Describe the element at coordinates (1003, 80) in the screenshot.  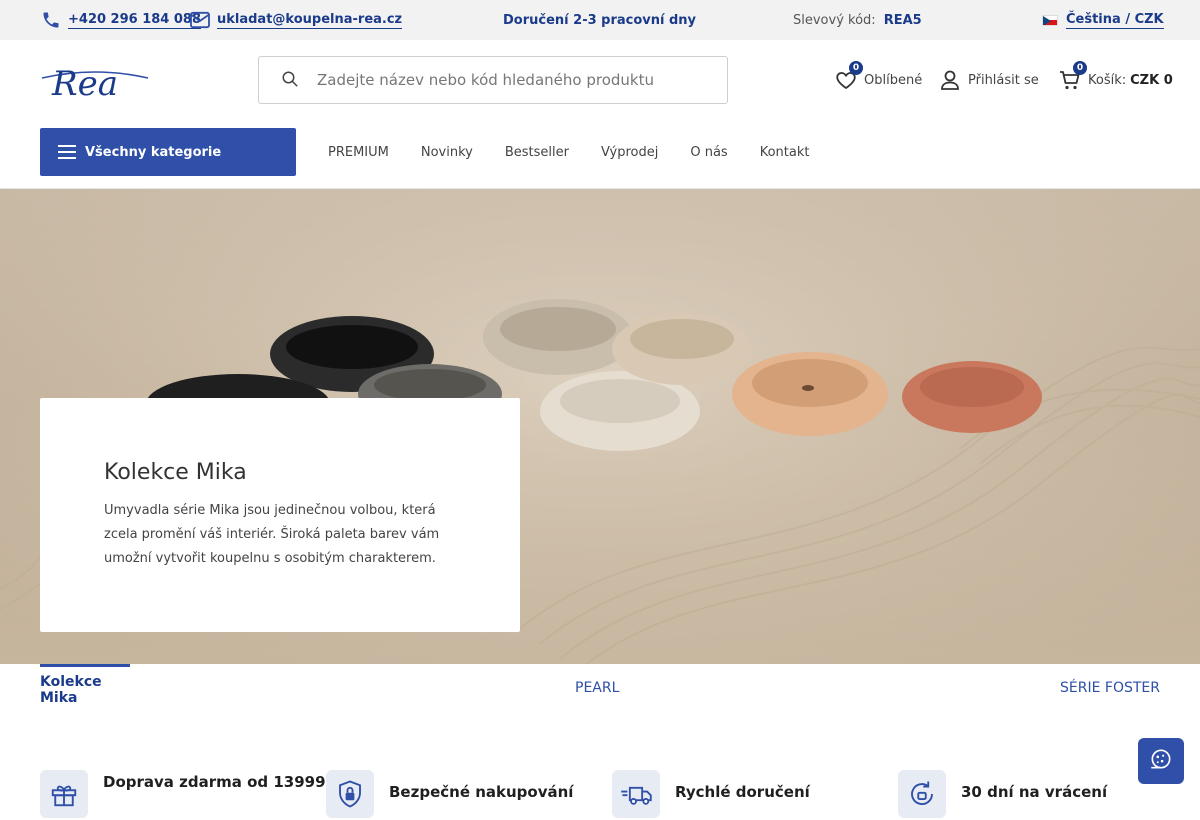
I see `login-label: Přihlásit se` at that location.